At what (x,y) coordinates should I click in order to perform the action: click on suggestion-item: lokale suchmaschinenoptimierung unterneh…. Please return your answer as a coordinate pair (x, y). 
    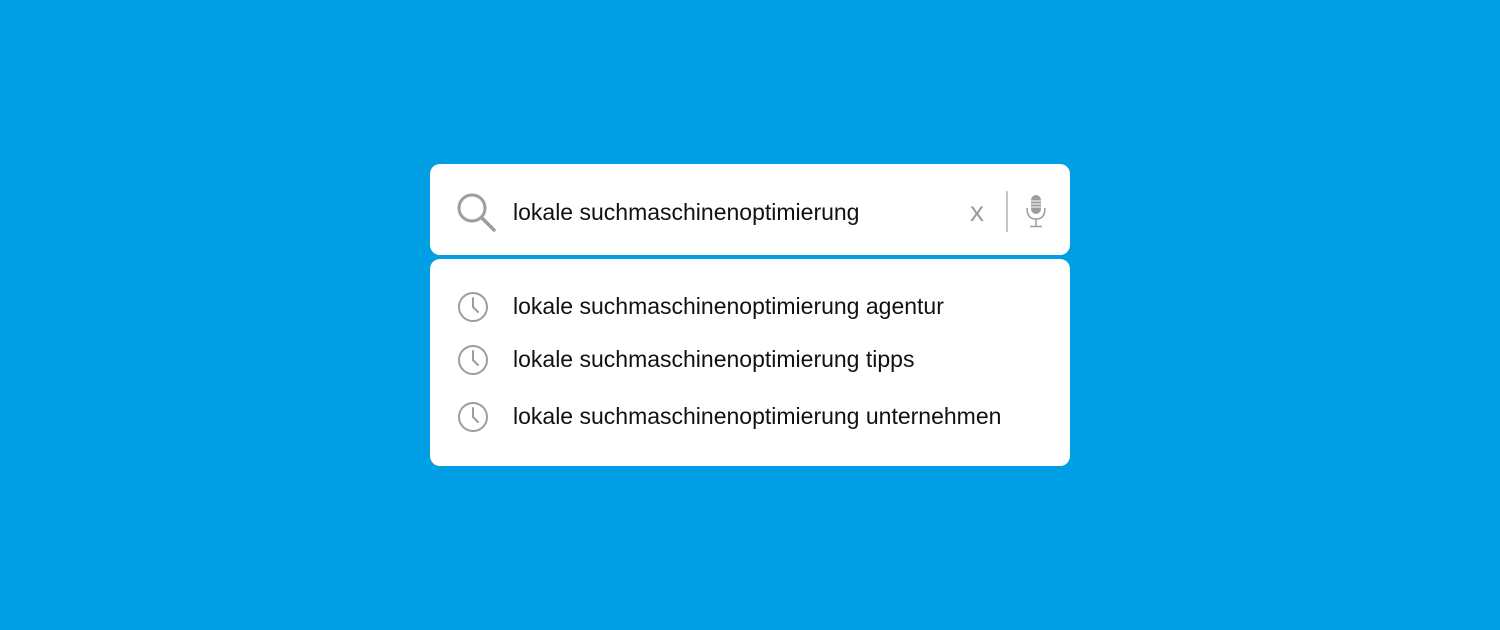
    Looking at the image, I should click on (763, 416).